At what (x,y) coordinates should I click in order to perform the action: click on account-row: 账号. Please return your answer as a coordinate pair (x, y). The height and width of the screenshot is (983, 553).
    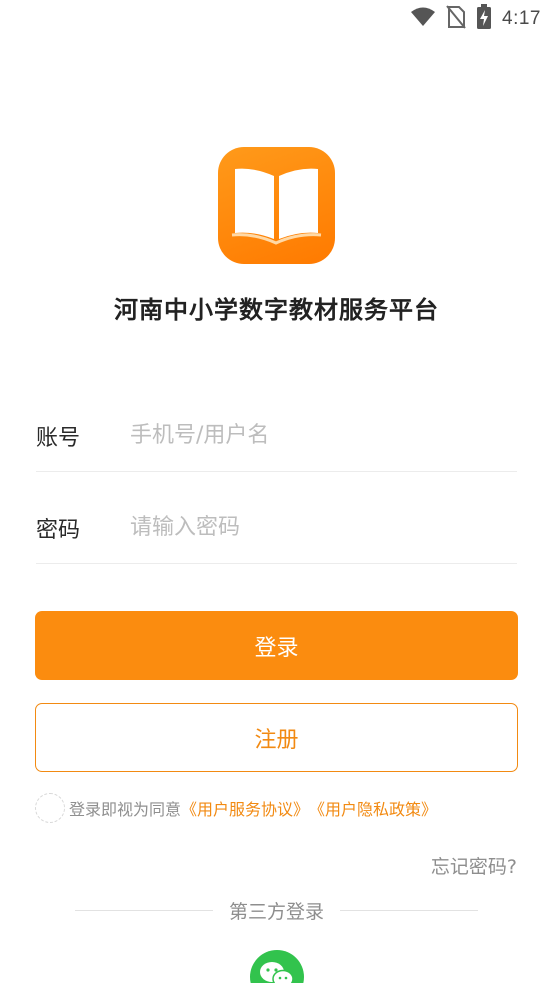
    Looking at the image, I should click on (276, 436).